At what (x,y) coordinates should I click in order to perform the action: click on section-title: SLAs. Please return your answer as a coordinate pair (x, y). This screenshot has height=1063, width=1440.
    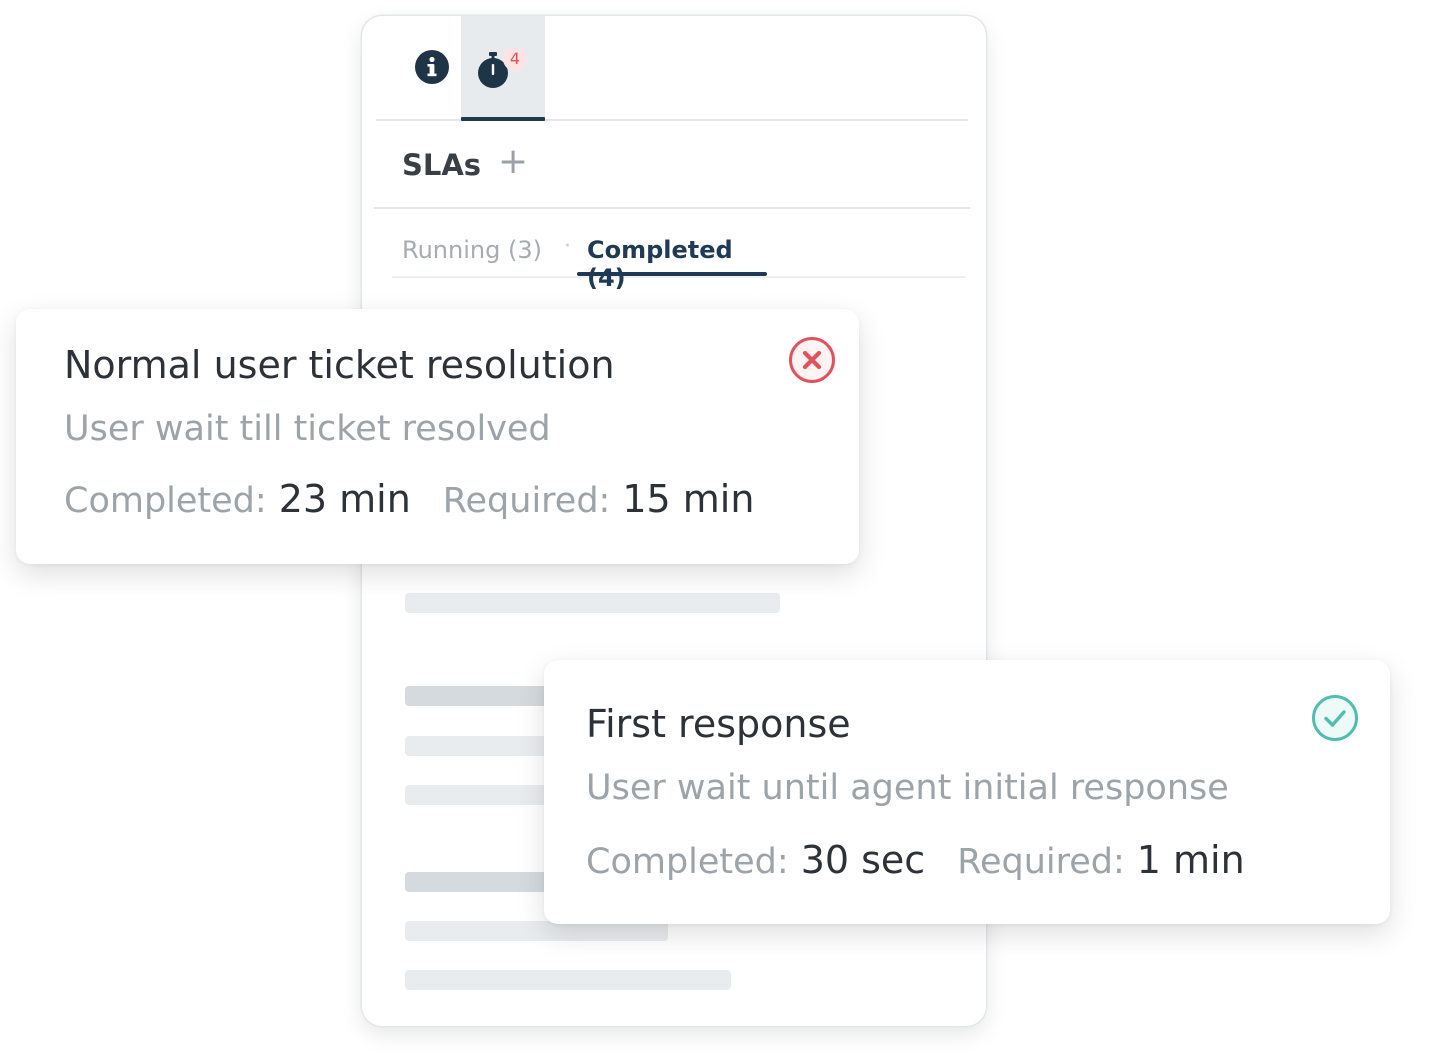
    Looking at the image, I should click on (442, 165).